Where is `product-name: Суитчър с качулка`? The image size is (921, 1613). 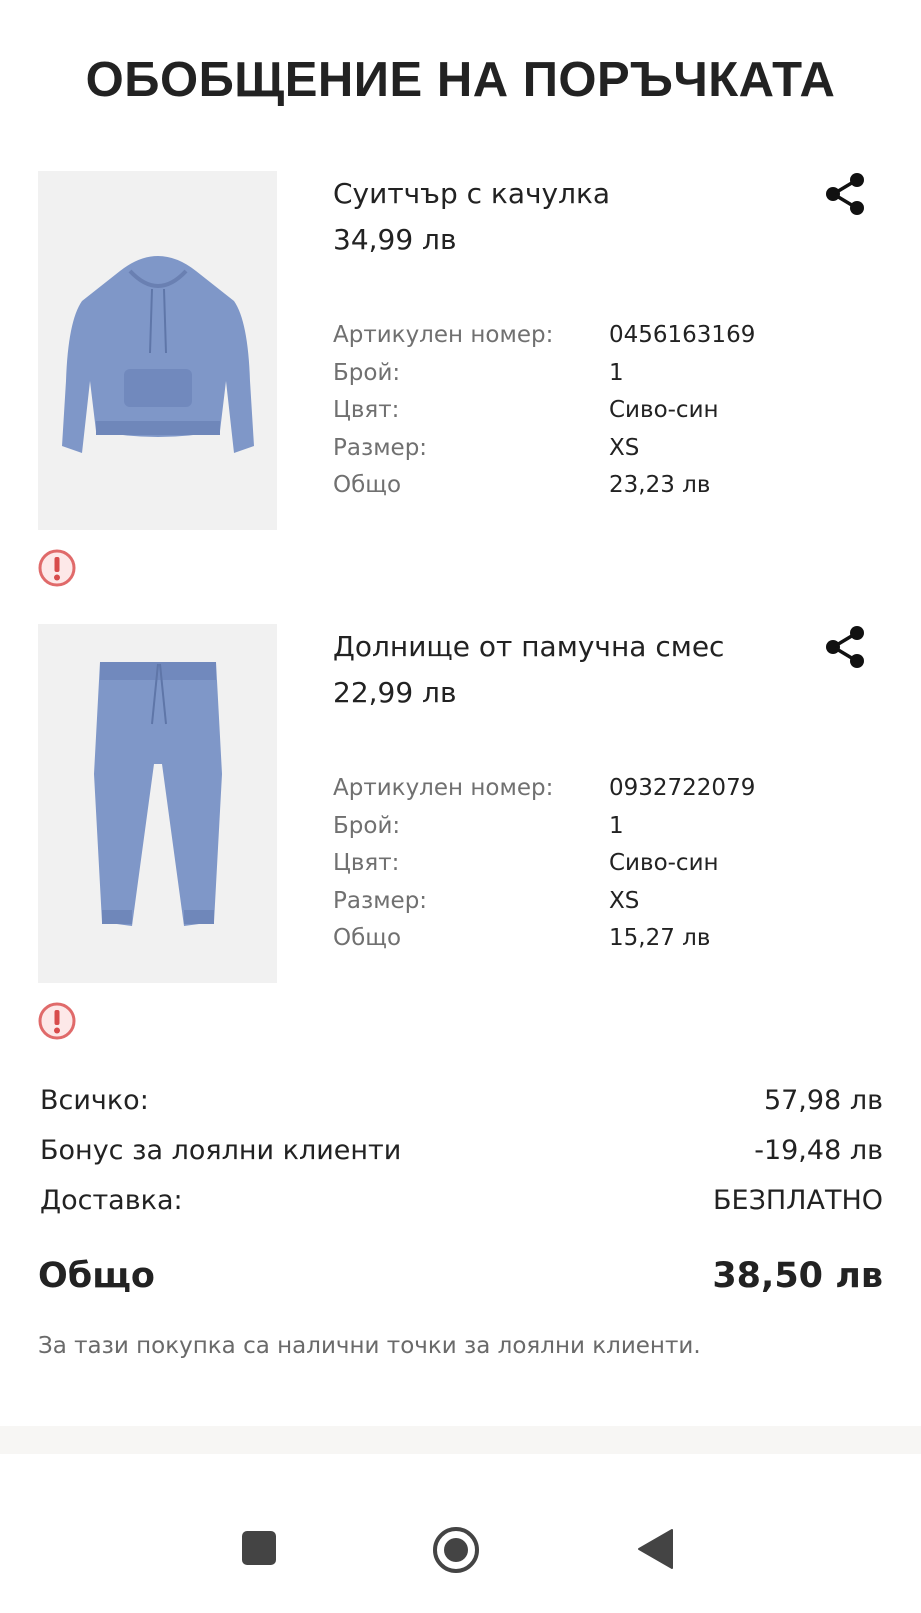
product-name: Суитчър с качулка is located at coordinates (471, 193).